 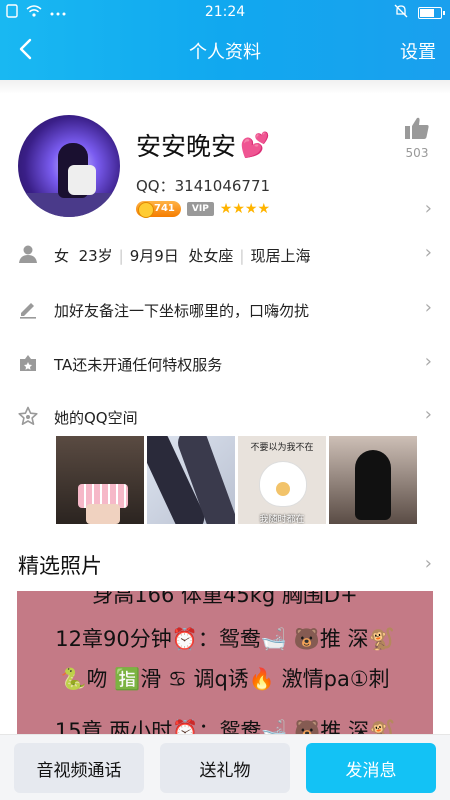 I want to click on basic-info: 女 23岁 | 9月9日 处女座 | 现居上海, so click(x=182, y=256).